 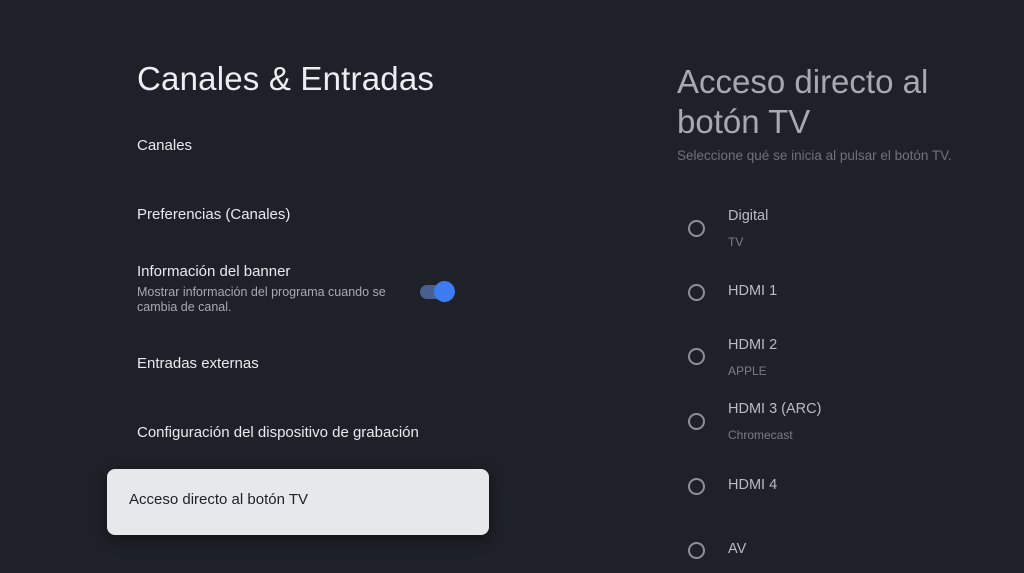 What do you see at coordinates (803, 101) in the screenshot?
I see `detail-title: Acceso directo al botón TV` at bounding box center [803, 101].